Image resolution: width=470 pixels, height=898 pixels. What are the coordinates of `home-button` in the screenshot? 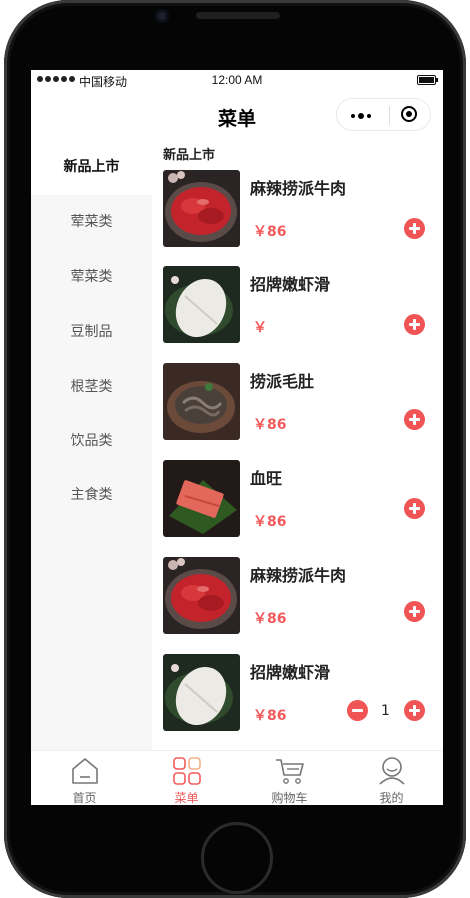 It's located at (237, 858).